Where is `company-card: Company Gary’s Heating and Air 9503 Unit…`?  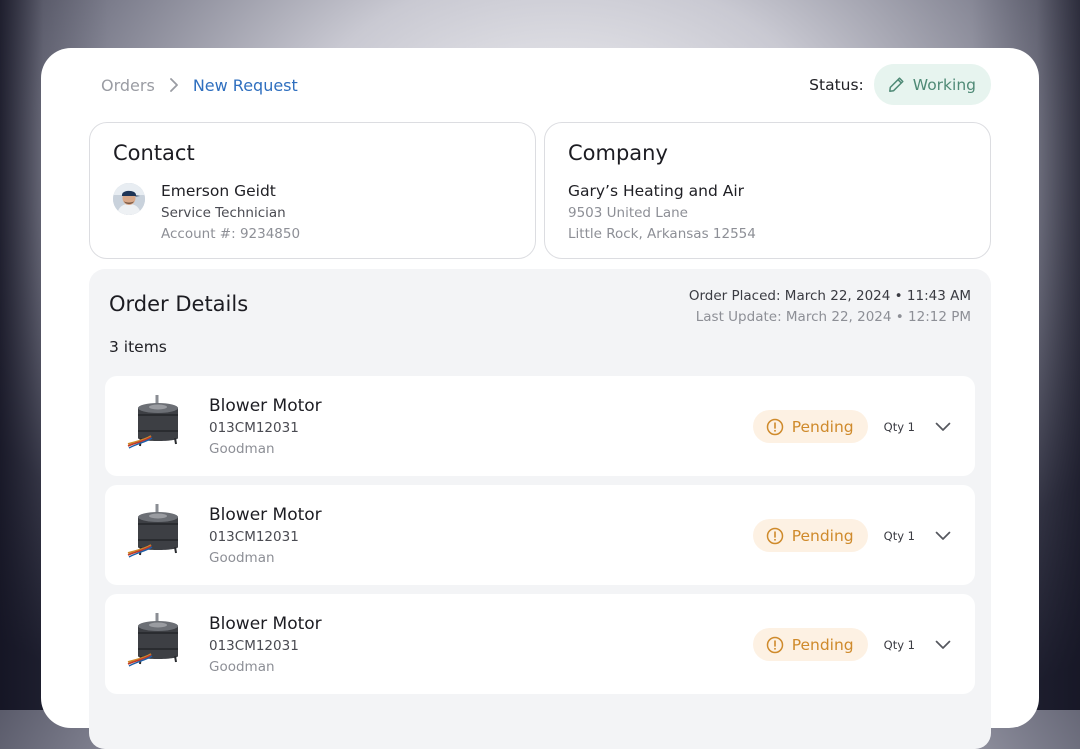 company-card: Company Gary’s Heating and Air 9503 Unit… is located at coordinates (767, 190).